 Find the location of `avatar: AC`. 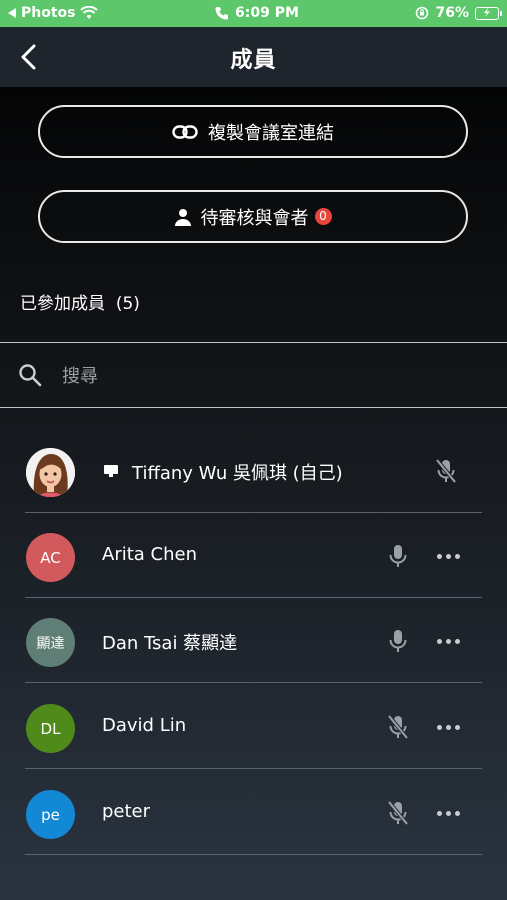

avatar: AC is located at coordinates (50, 557).